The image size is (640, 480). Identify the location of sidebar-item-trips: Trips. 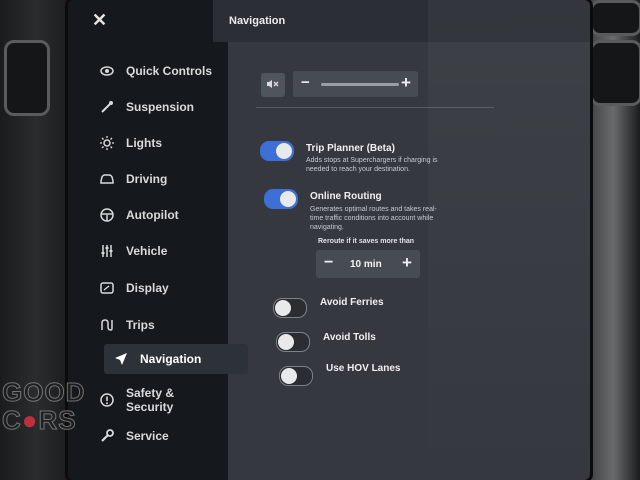
(126, 325).